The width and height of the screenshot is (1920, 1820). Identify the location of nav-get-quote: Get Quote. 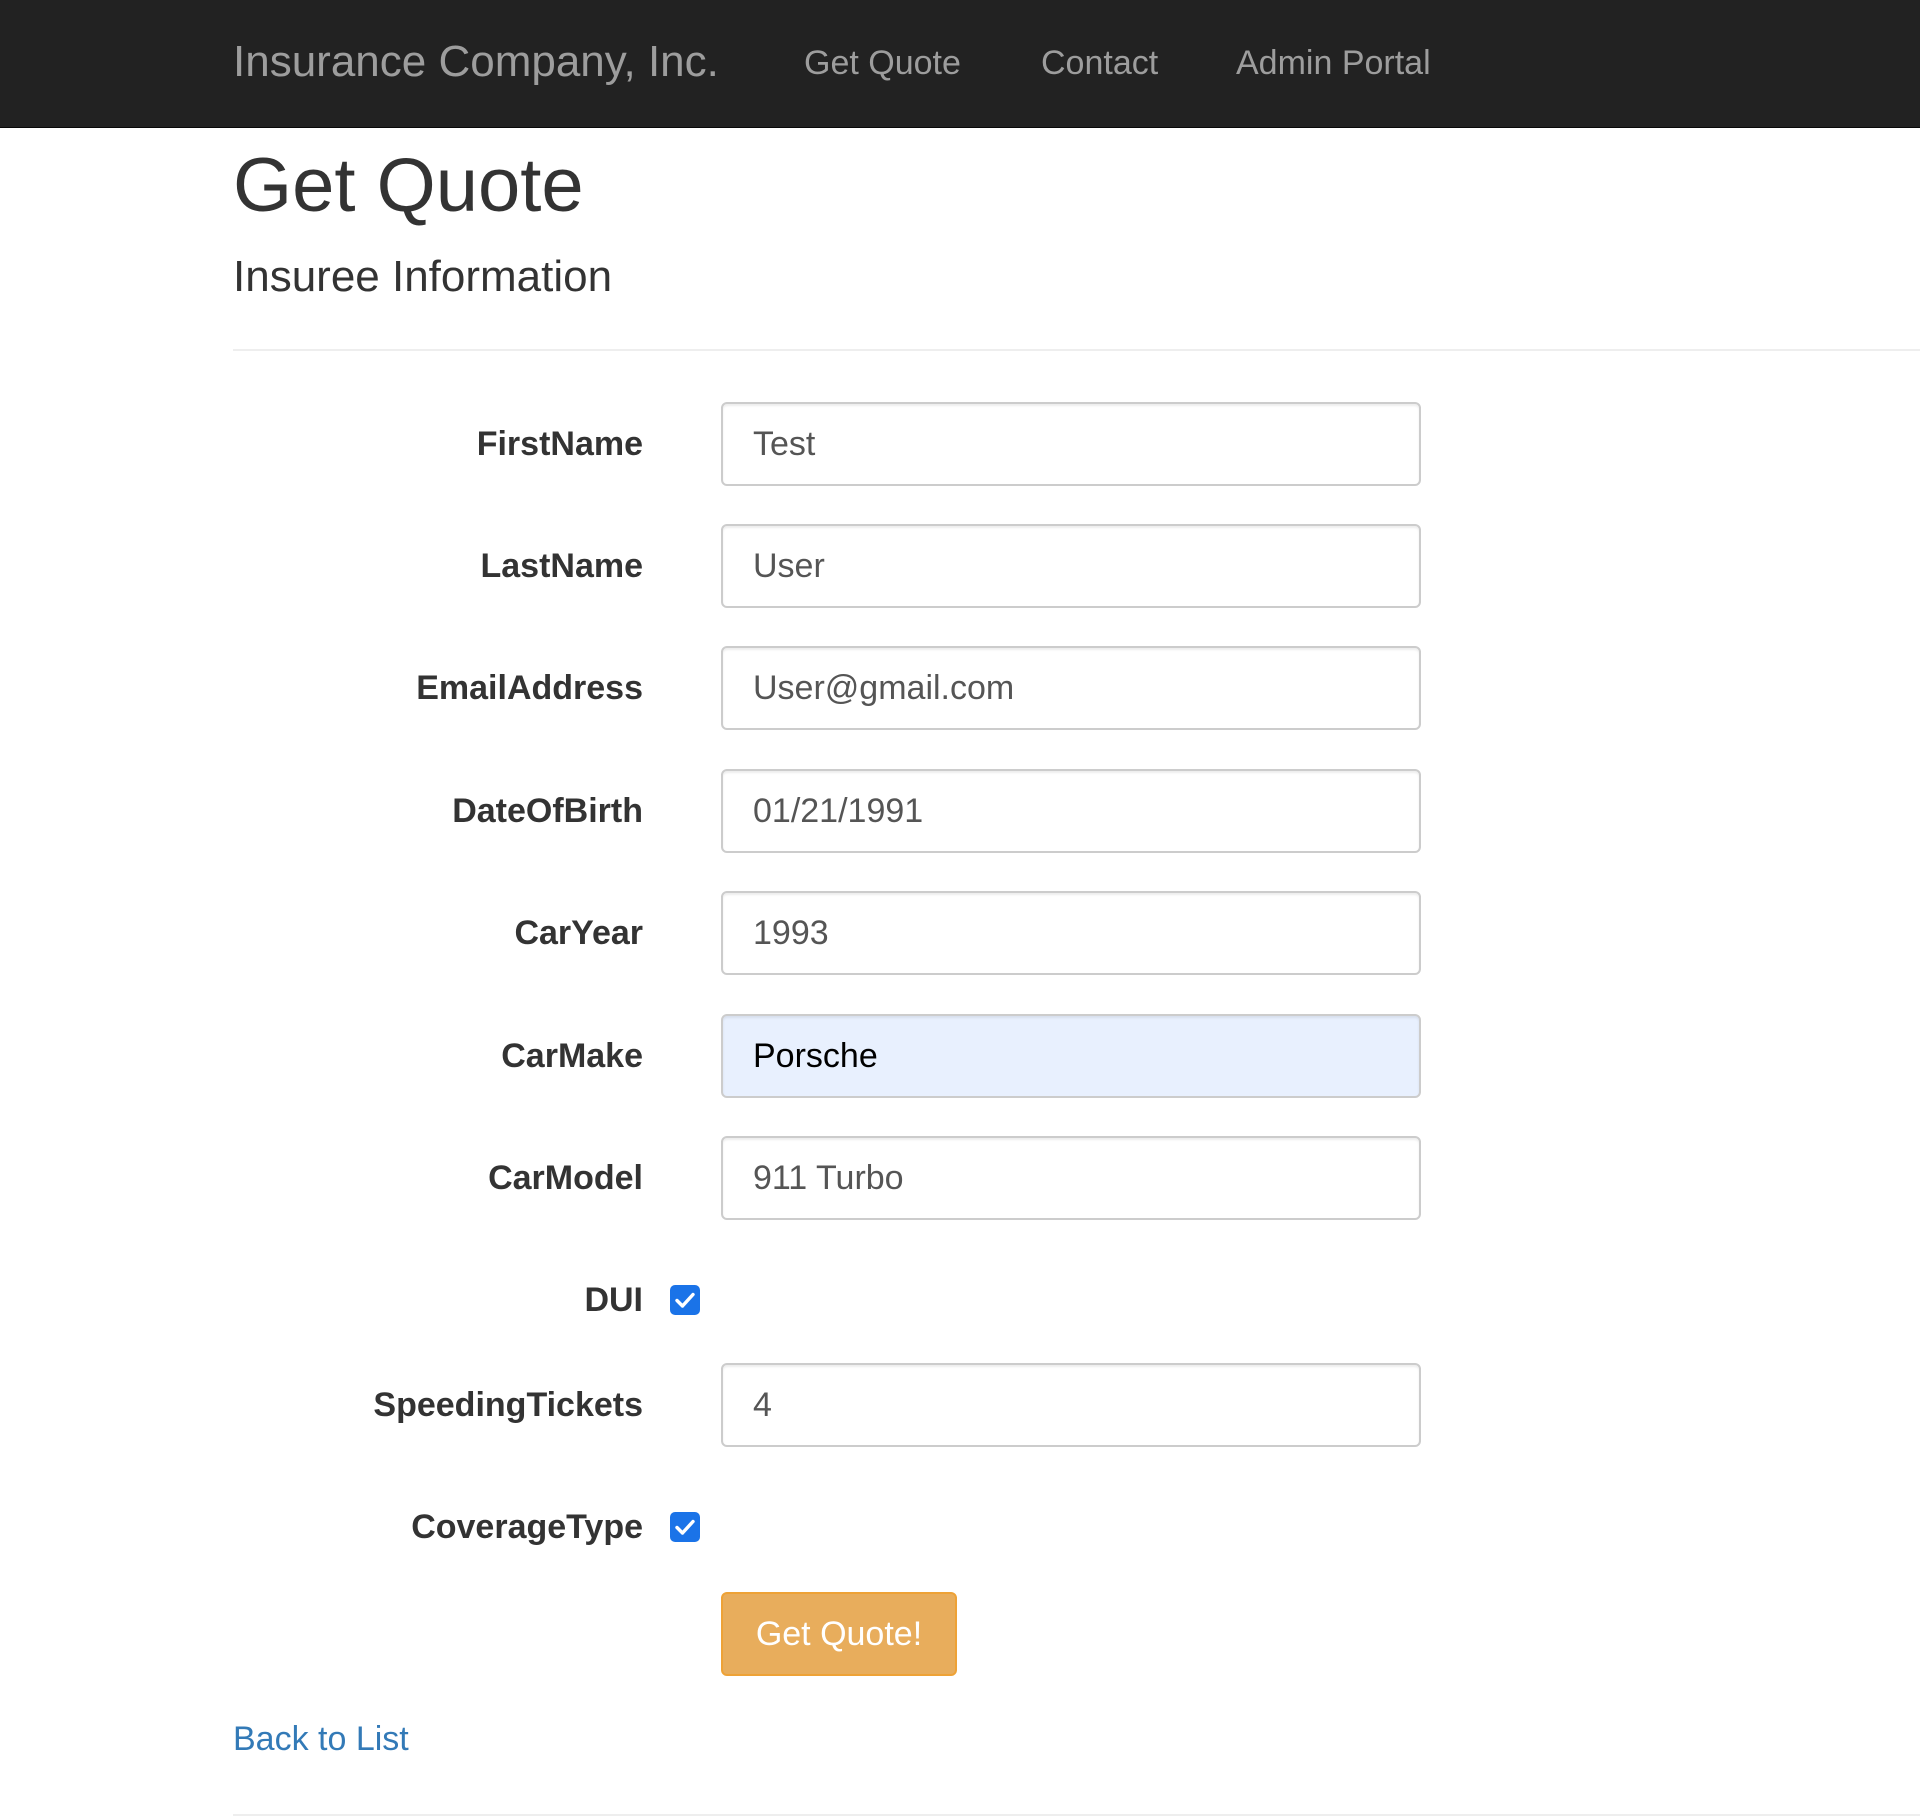
(882, 63).